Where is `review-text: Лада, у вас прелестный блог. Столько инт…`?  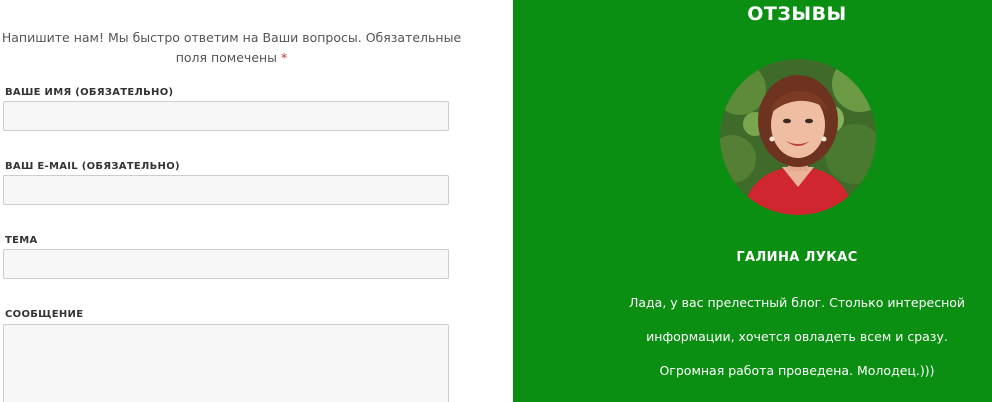 review-text: Лада, у вас прелестный блог. Столько инт… is located at coordinates (752, 337).